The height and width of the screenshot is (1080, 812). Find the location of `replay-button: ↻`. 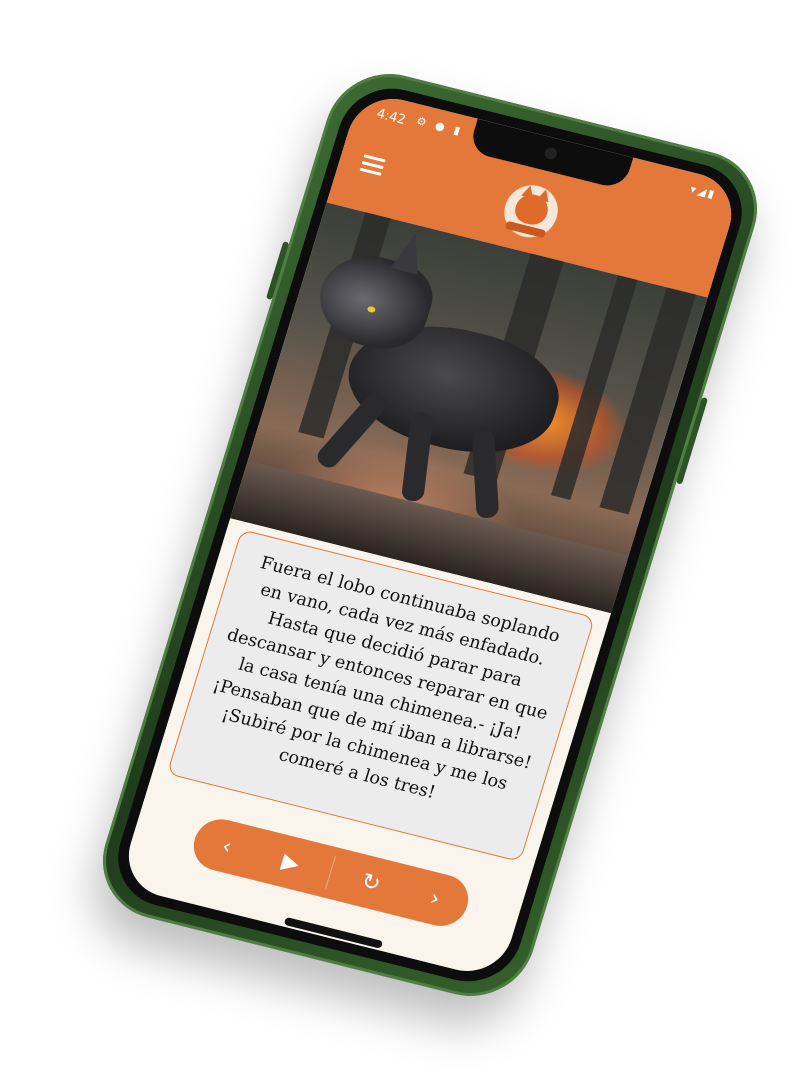

replay-button: ↻ is located at coordinates (371, 883).